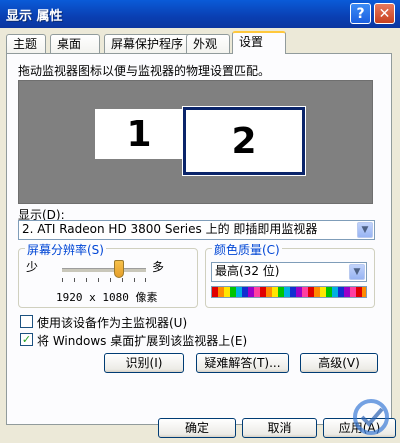 The width and height of the screenshot is (400, 443). I want to click on tab-themes: 主题, so click(26, 43).